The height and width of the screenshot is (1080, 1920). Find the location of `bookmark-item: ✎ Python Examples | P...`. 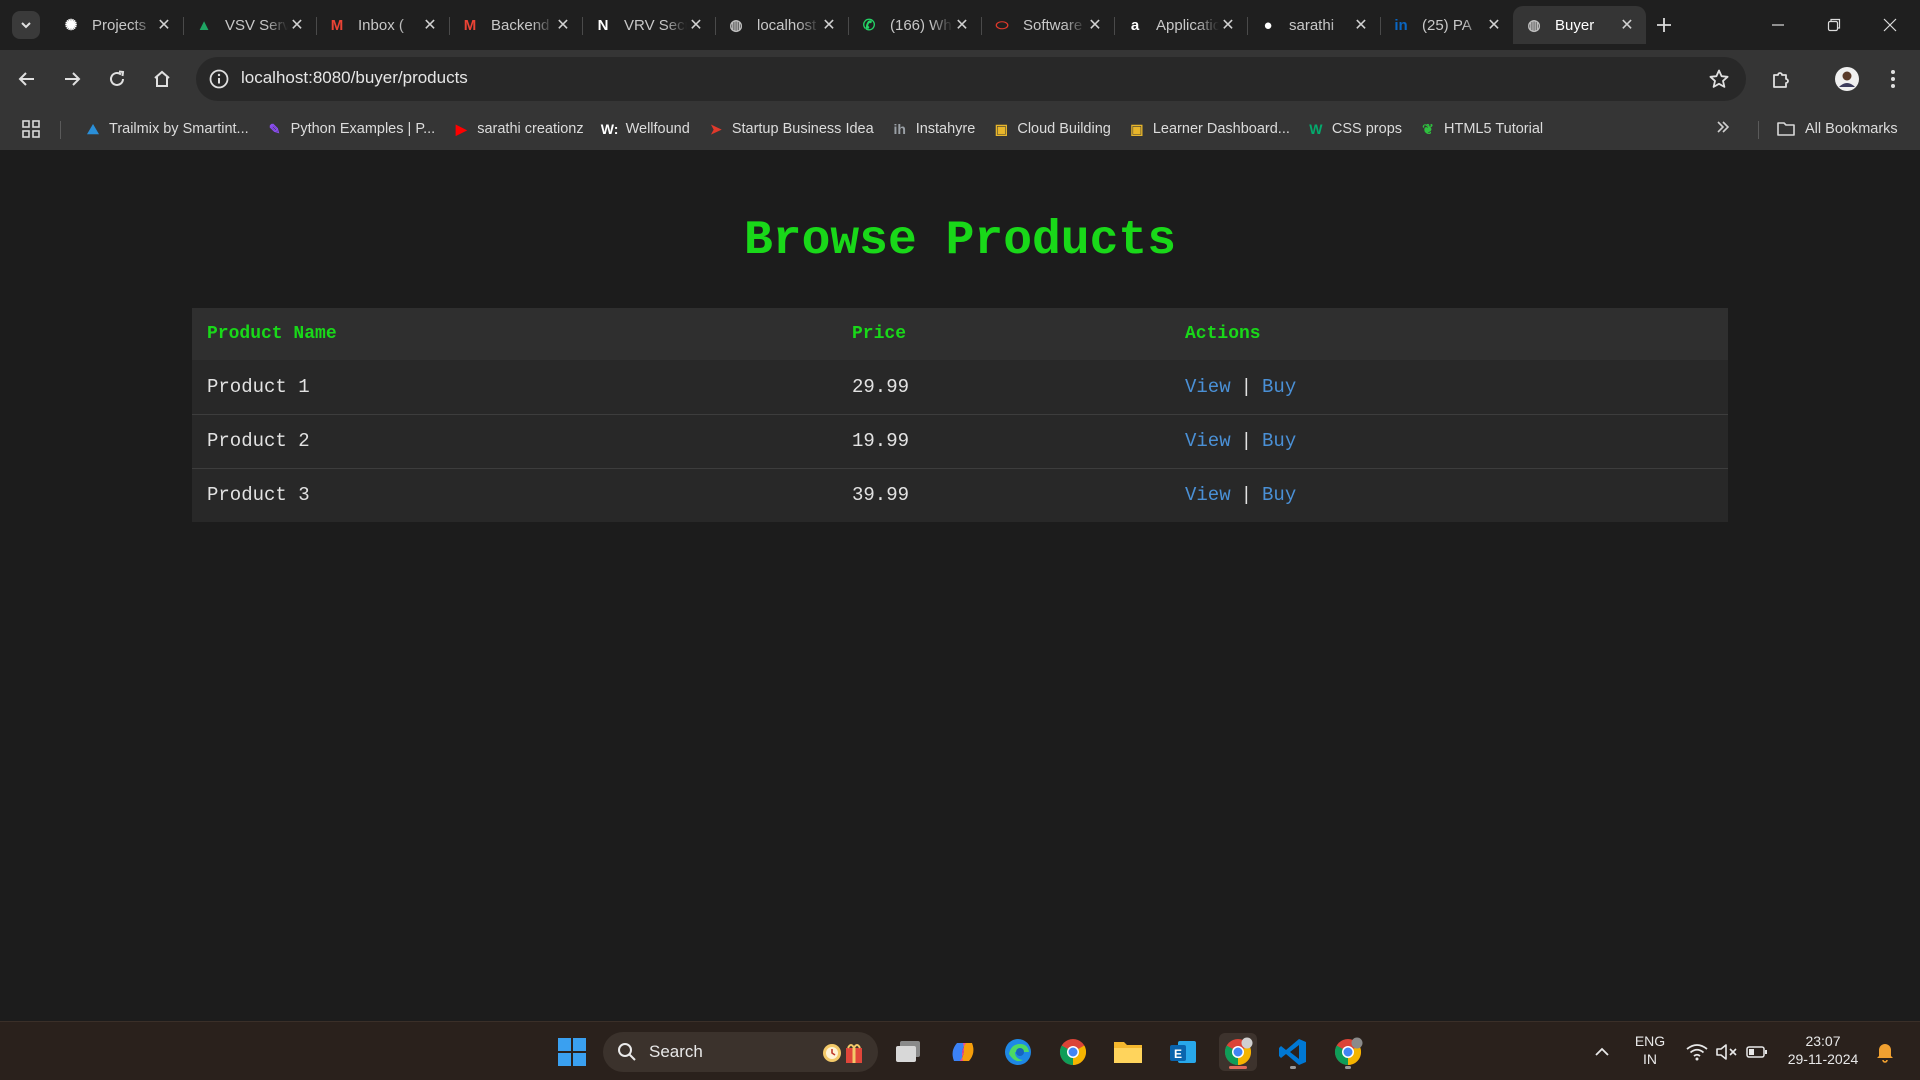

bookmark-item: ✎ Python Examples | P... is located at coordinates (351, 129).